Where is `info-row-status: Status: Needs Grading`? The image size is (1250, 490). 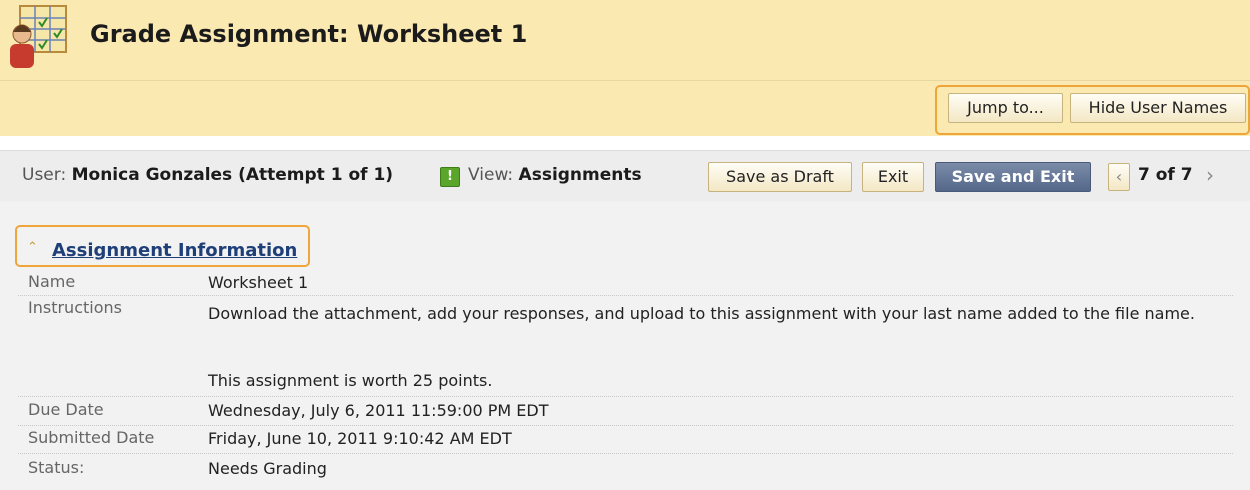
info-row-status: Status: Needs Grading is located at coordinates (625, 469).